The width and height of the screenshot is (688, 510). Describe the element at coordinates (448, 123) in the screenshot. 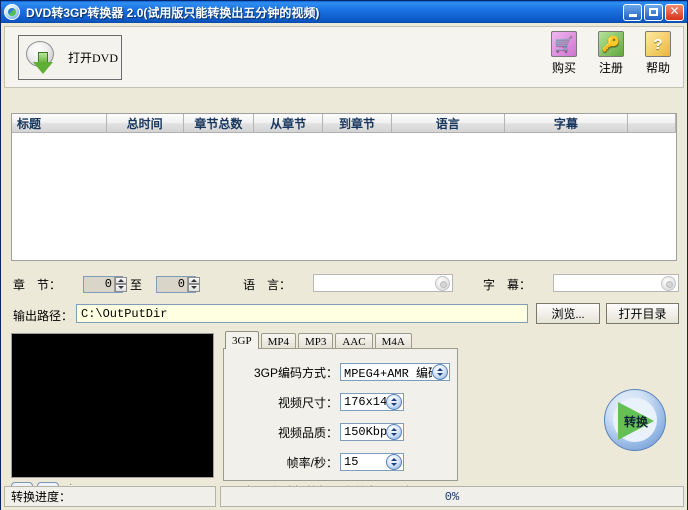

I see `column-header: 语言` at that location.